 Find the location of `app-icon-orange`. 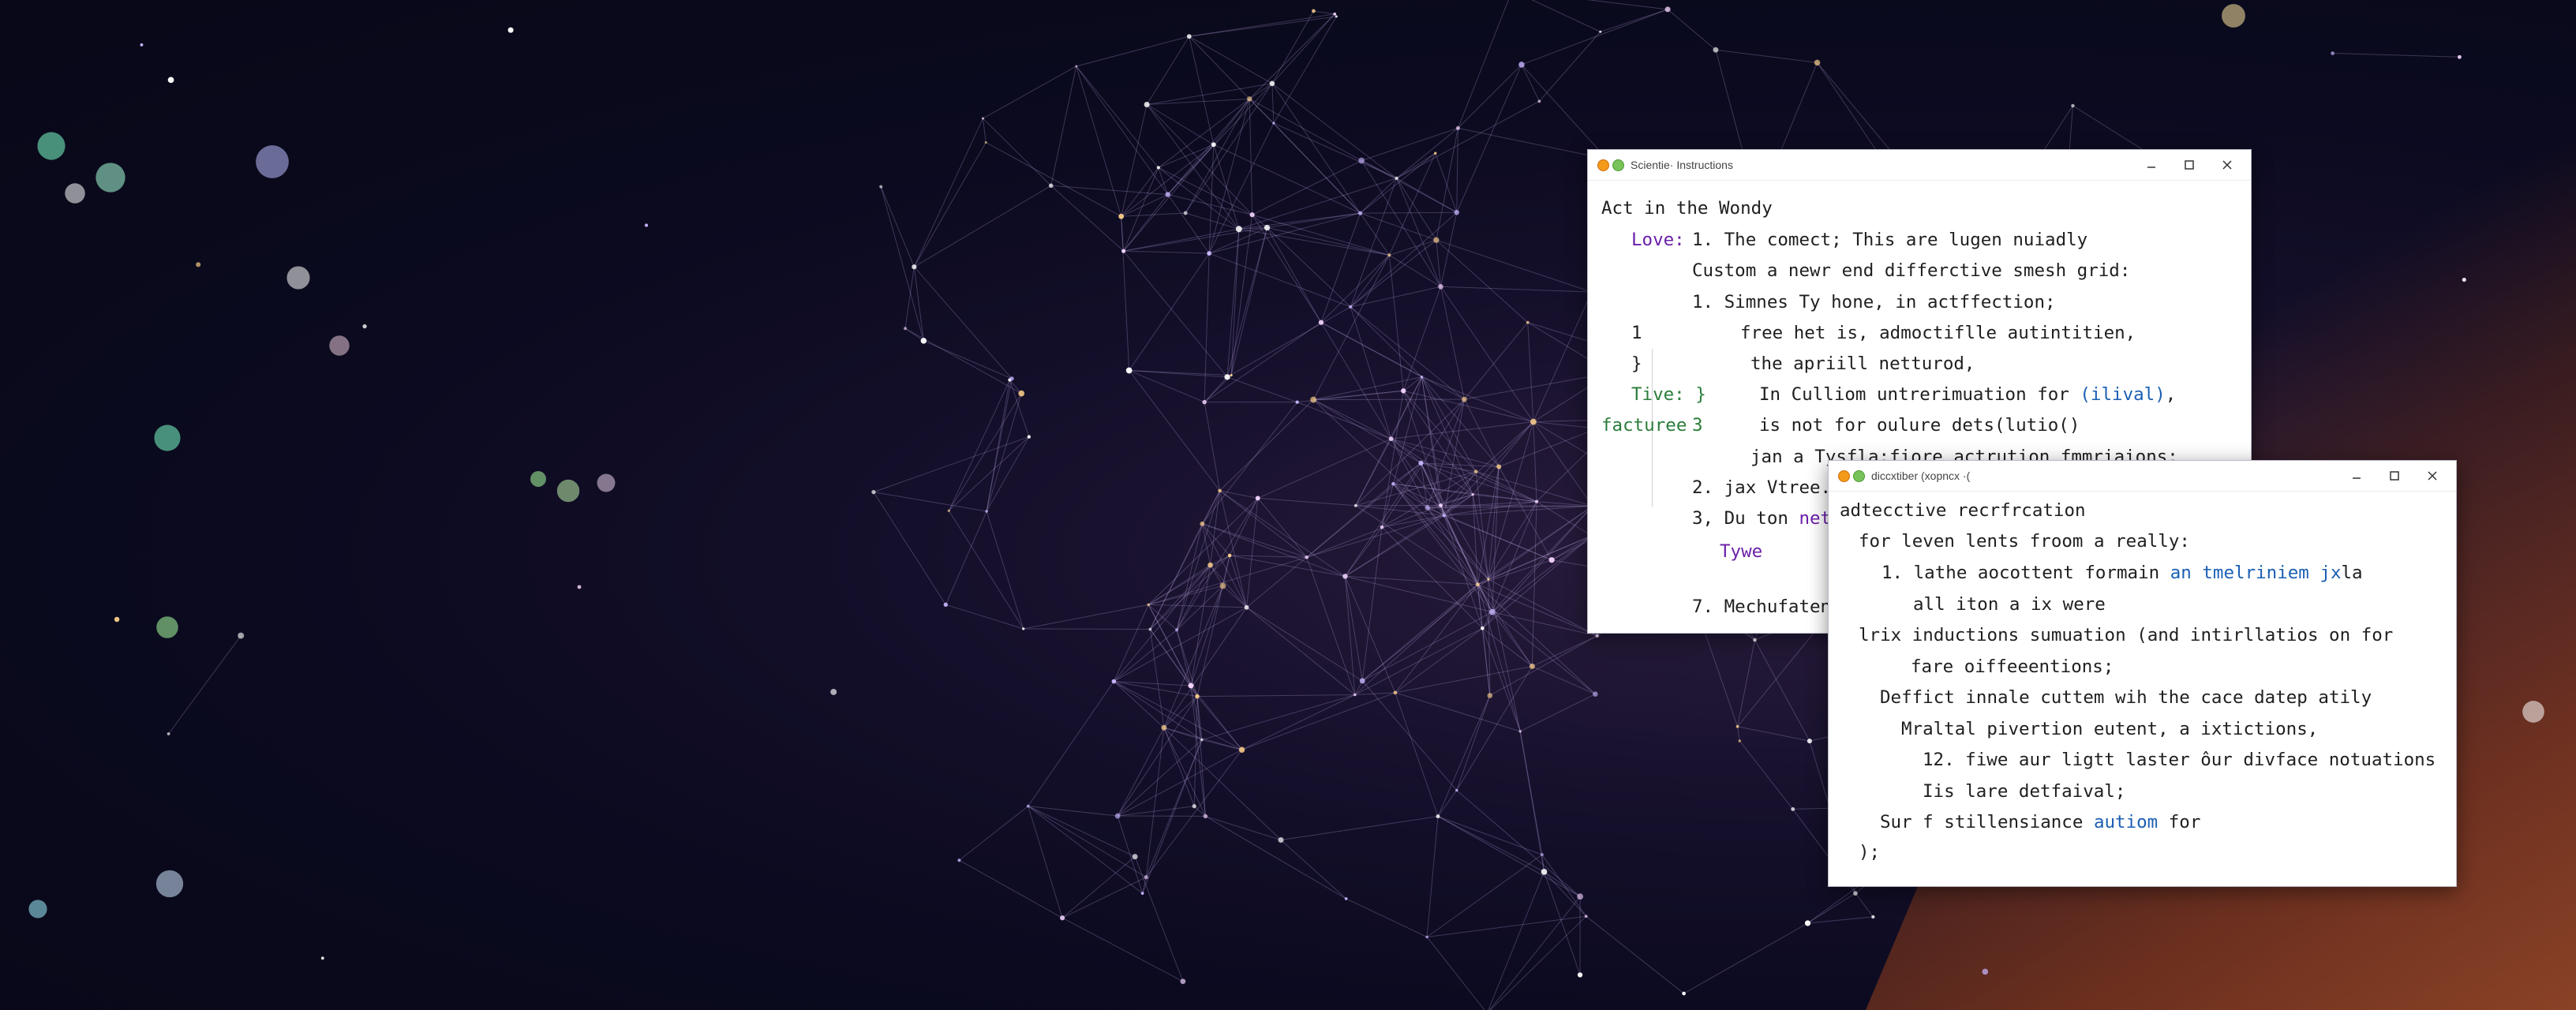

app-icon-orange is located at coordinates (1603, 165).